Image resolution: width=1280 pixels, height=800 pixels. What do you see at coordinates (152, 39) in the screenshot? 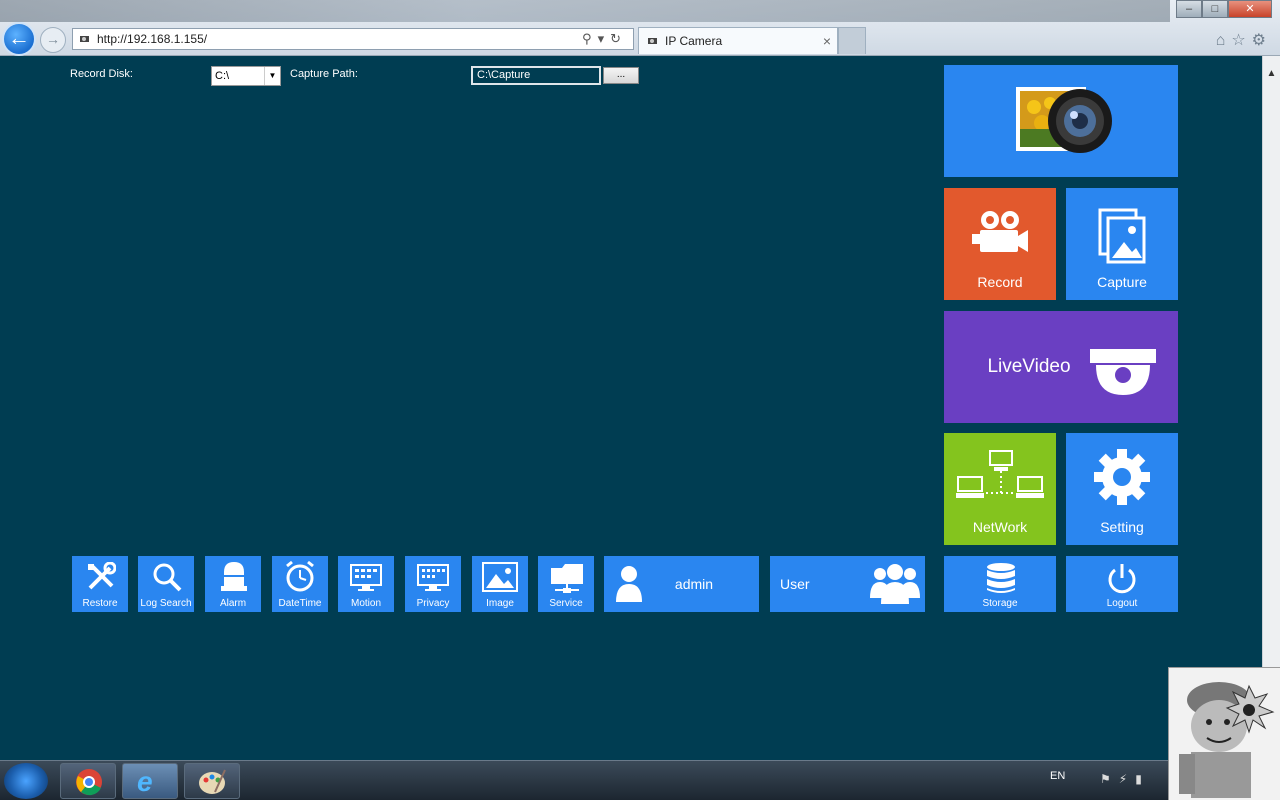
I see `address-url: http://192.168.1.155/` at bounding box center [152, 39].